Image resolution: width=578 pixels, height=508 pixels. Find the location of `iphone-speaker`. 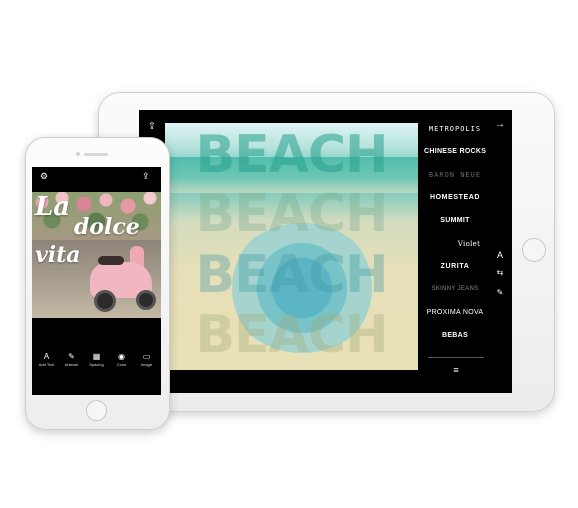

iphone-speaker is located at coordinates (96, 154).